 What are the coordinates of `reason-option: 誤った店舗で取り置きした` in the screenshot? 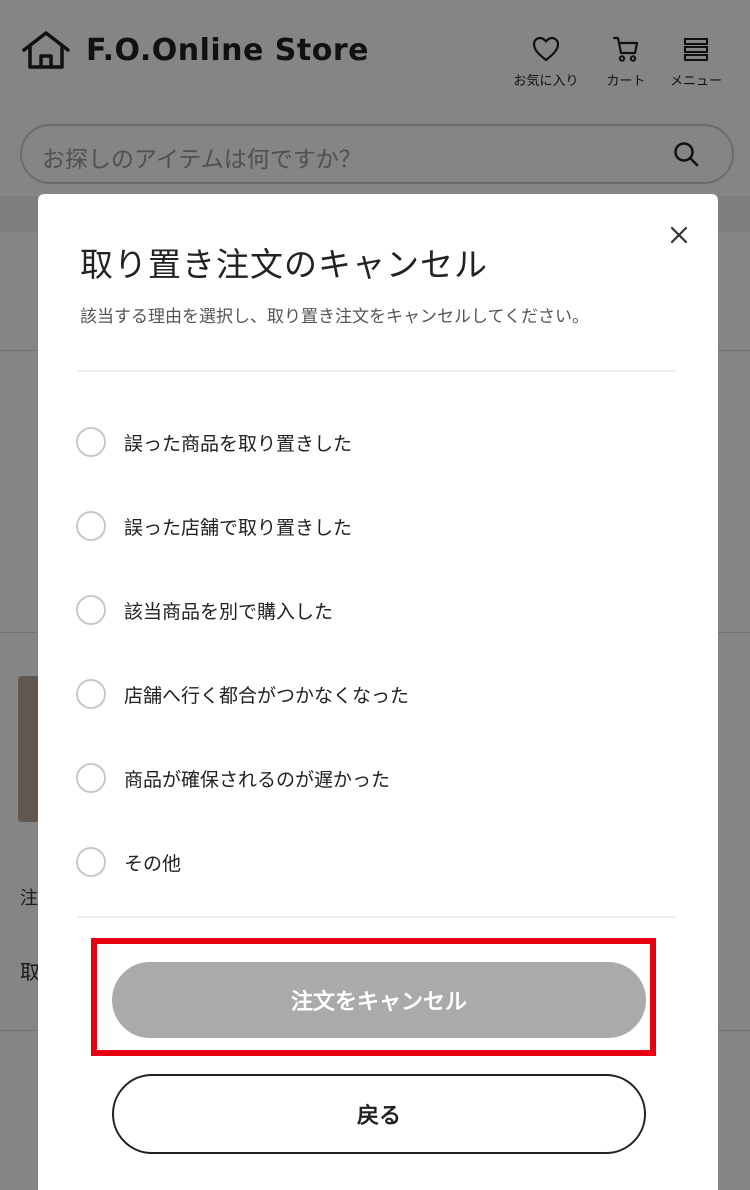 It's located at (376, 526).